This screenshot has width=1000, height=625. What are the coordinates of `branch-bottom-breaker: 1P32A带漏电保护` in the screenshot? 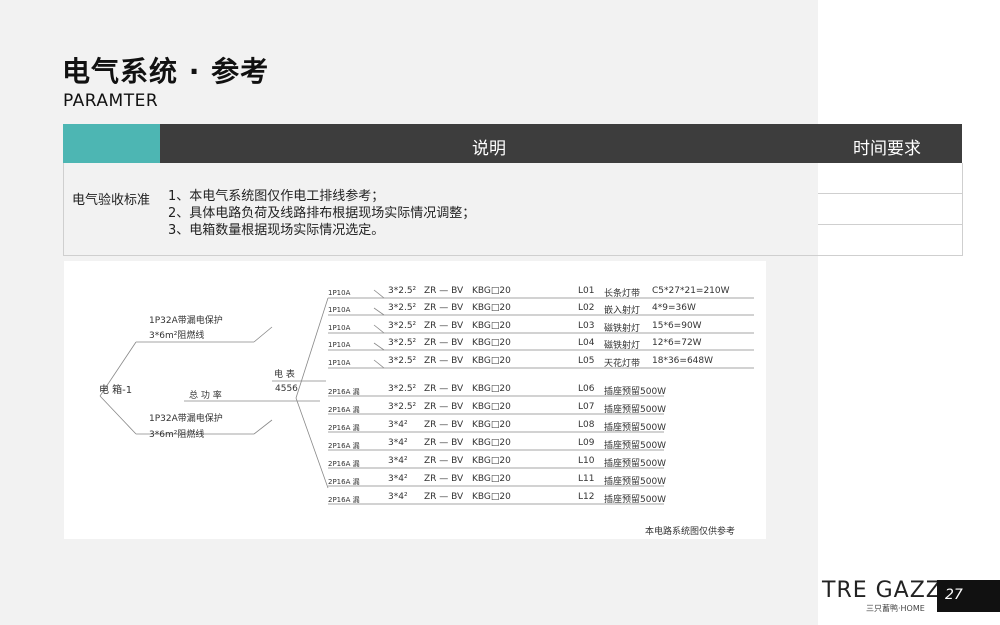 It's located at (186, 419).